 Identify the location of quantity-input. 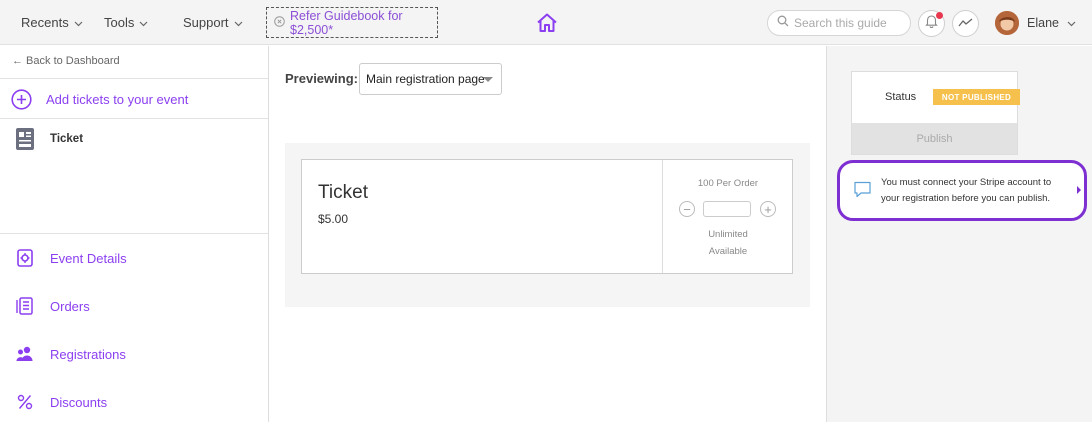
(727, 209).